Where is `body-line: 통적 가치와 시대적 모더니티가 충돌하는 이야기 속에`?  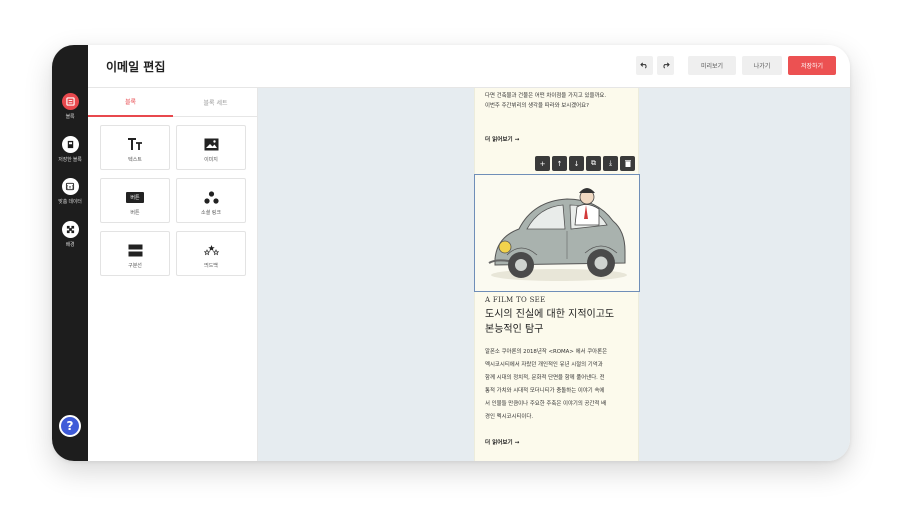
body-line: 통적 가치와 시대적 모더니티가 충돌하는 이야기 속에 is located at coordinates (545, 391).